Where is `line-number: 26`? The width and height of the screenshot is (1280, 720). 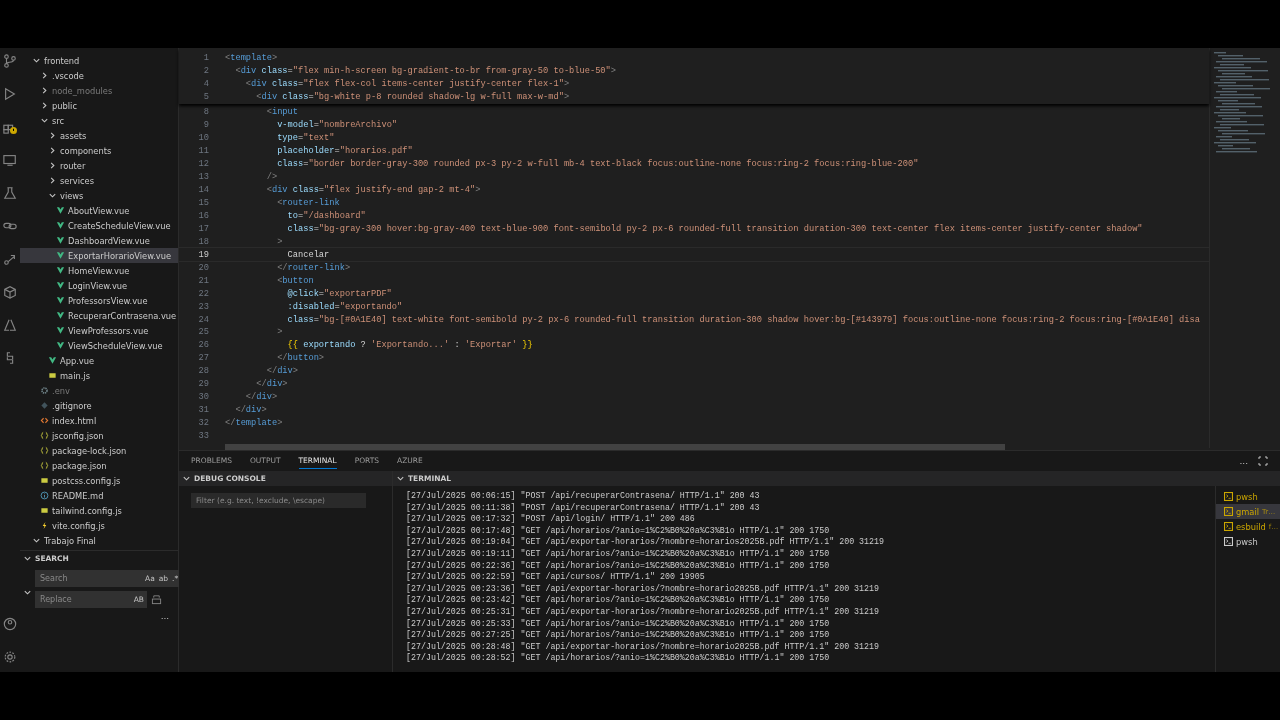 line-number: 26 is located at coordinates (203, 345).